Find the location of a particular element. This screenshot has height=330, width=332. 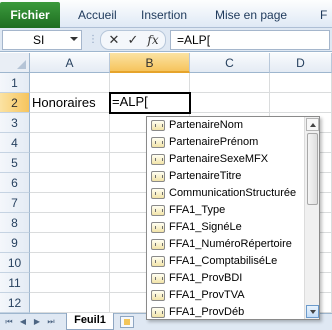

autocomplete-item-label: FFA1_ComptabiliséLe is located at coordinates (223, 261).